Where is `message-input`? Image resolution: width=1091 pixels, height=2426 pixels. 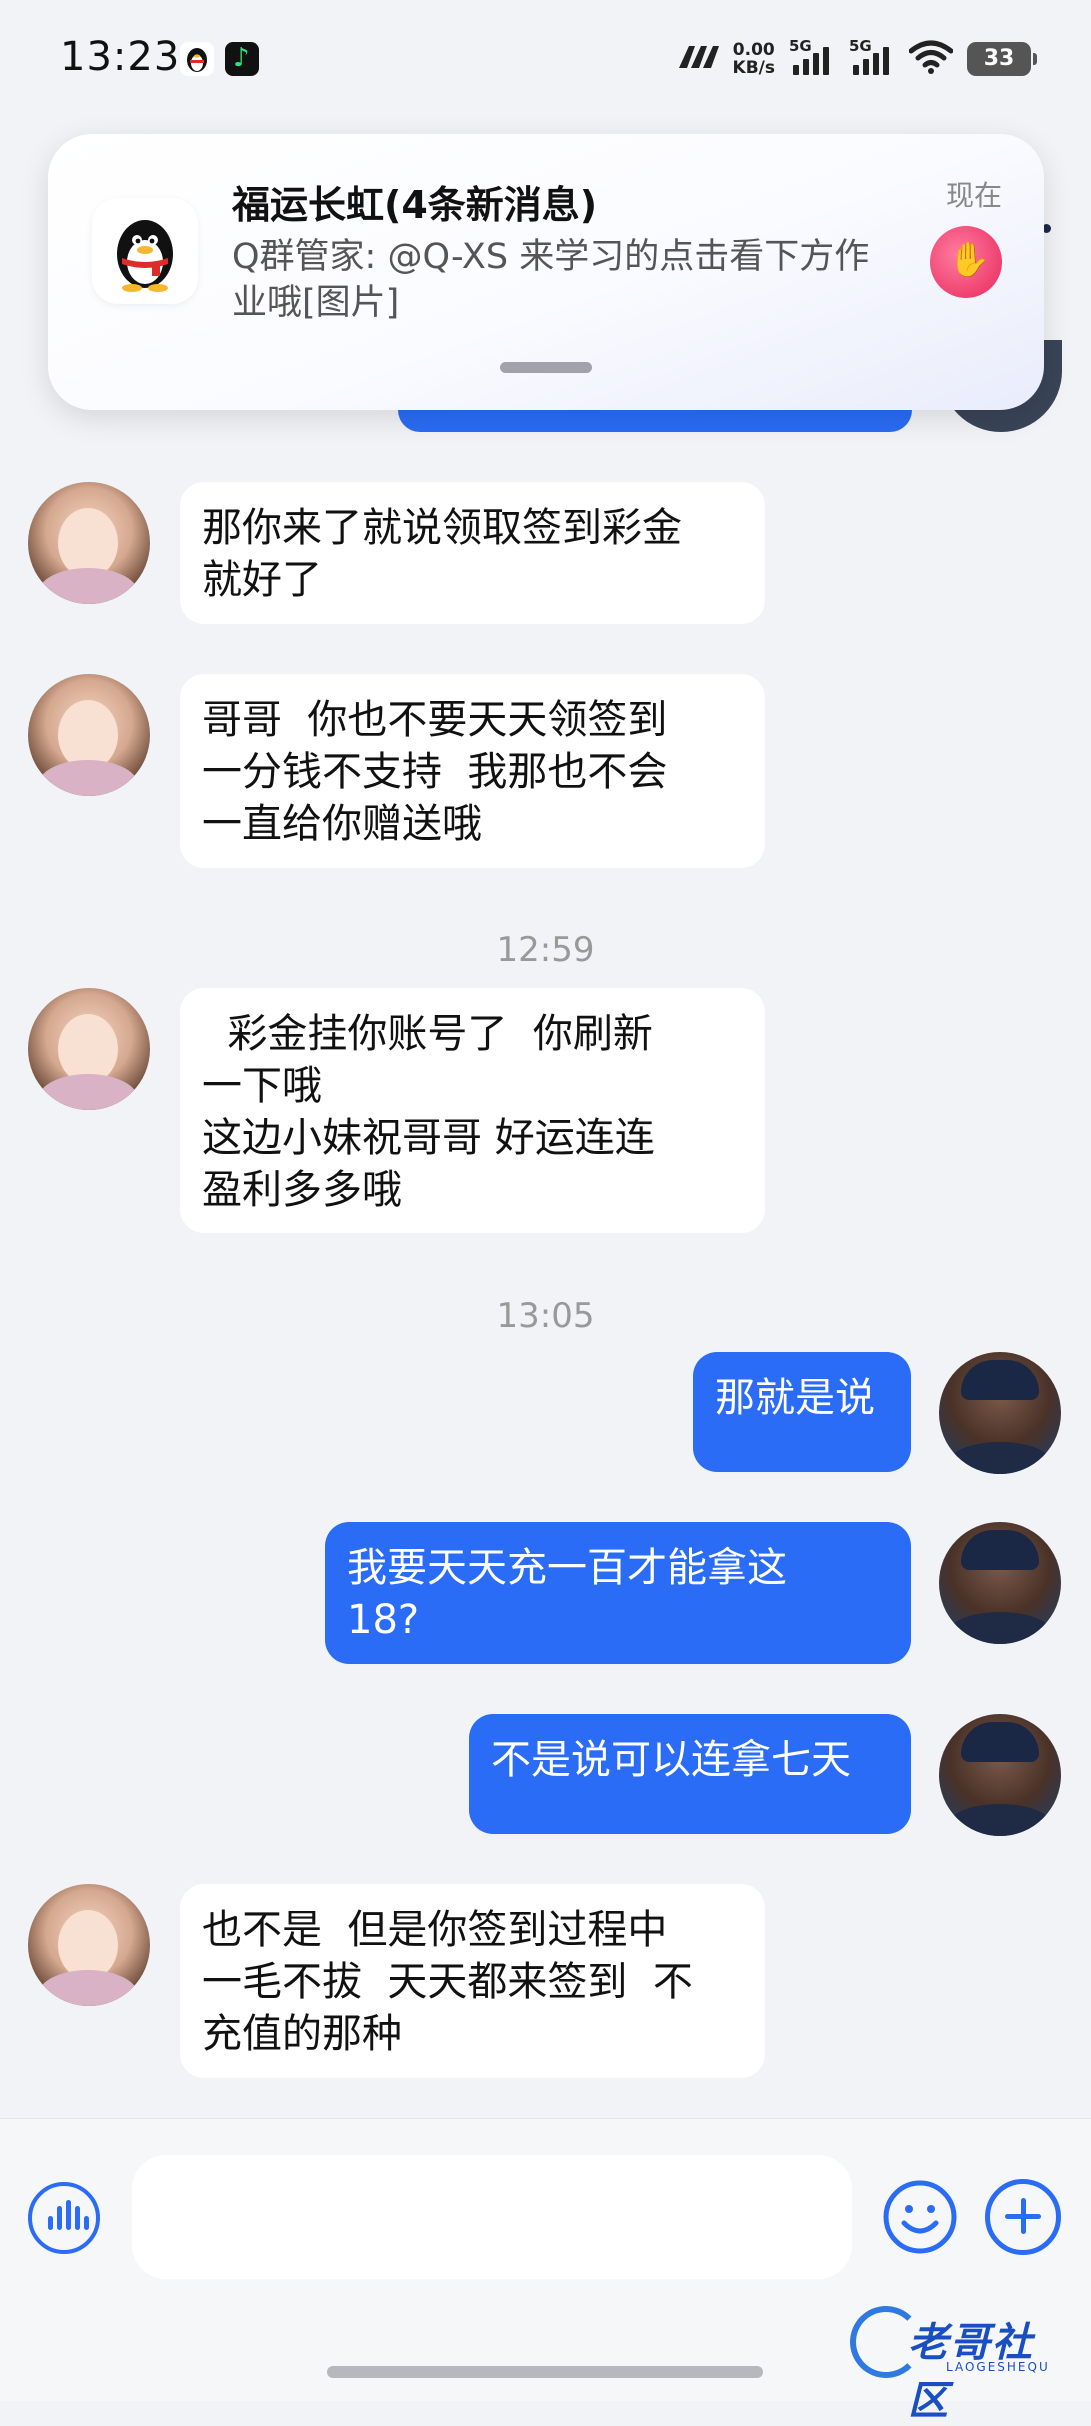
message-input is located at coordinates (492, 2217).